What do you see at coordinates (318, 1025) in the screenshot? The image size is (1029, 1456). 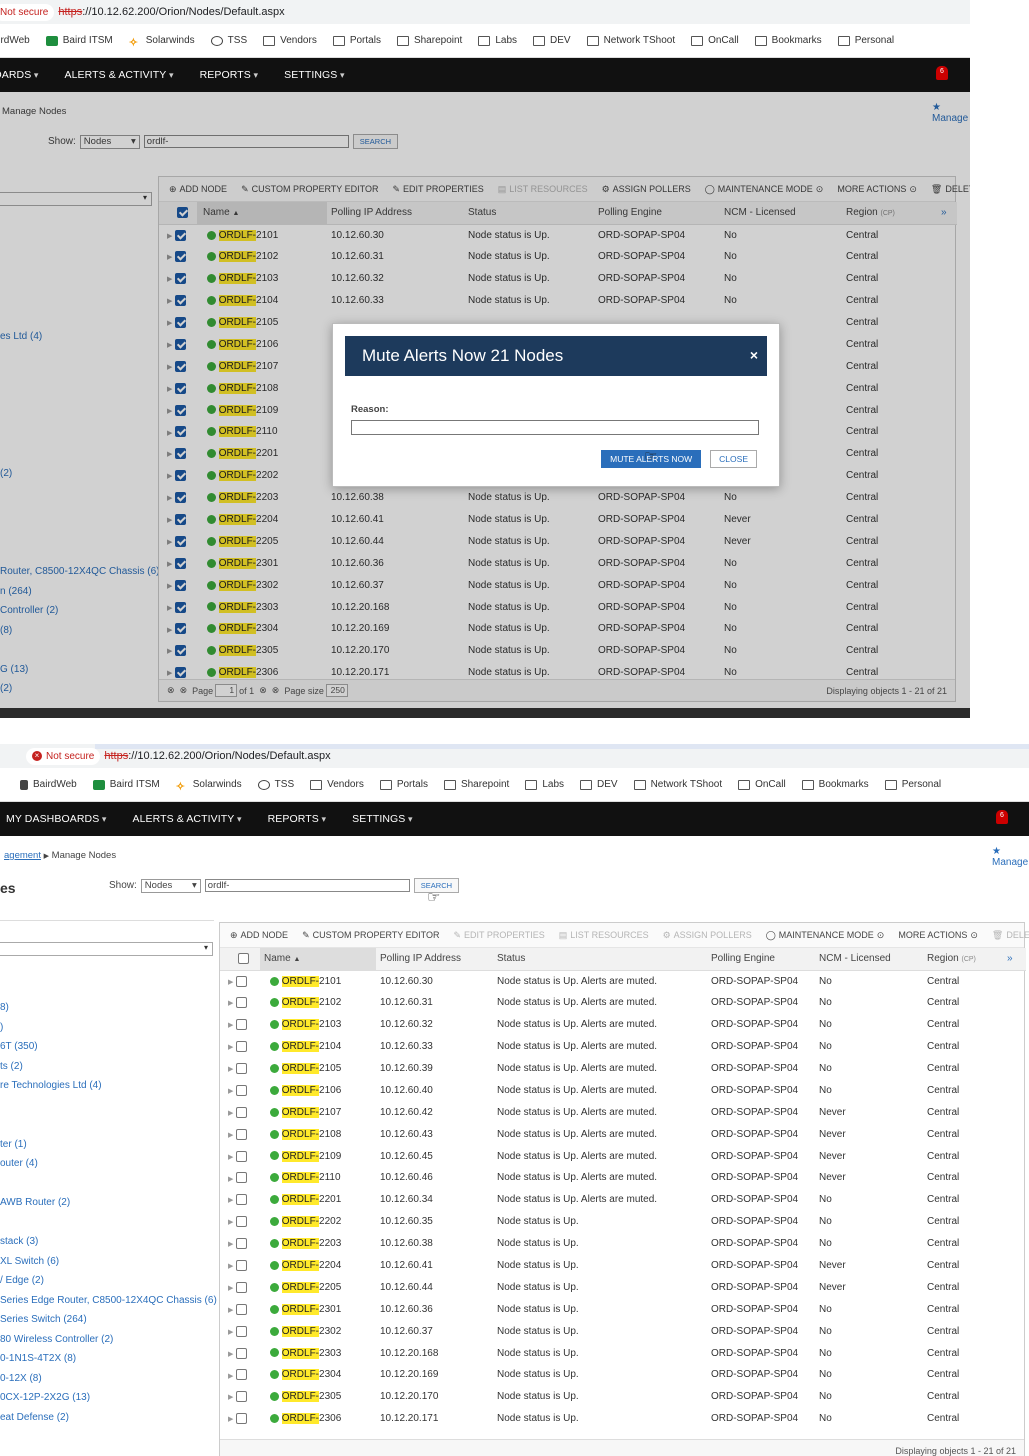 I see `node-name-cell: ORDLF-2103` at bounding box center [318, 1025].